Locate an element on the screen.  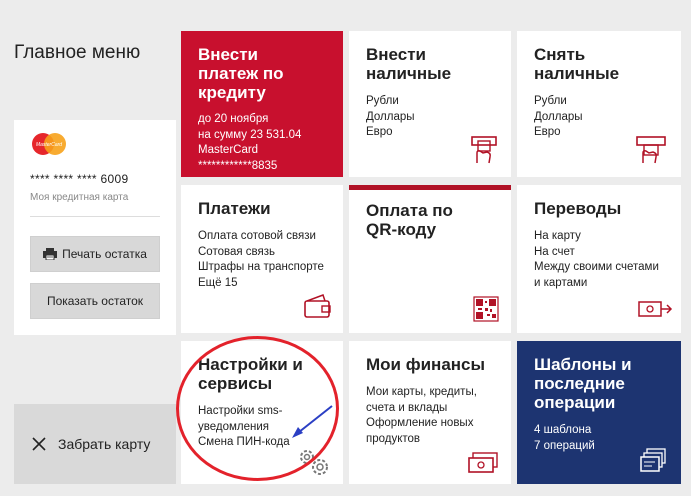
wallet-icon is located at coordinates (317, 306).